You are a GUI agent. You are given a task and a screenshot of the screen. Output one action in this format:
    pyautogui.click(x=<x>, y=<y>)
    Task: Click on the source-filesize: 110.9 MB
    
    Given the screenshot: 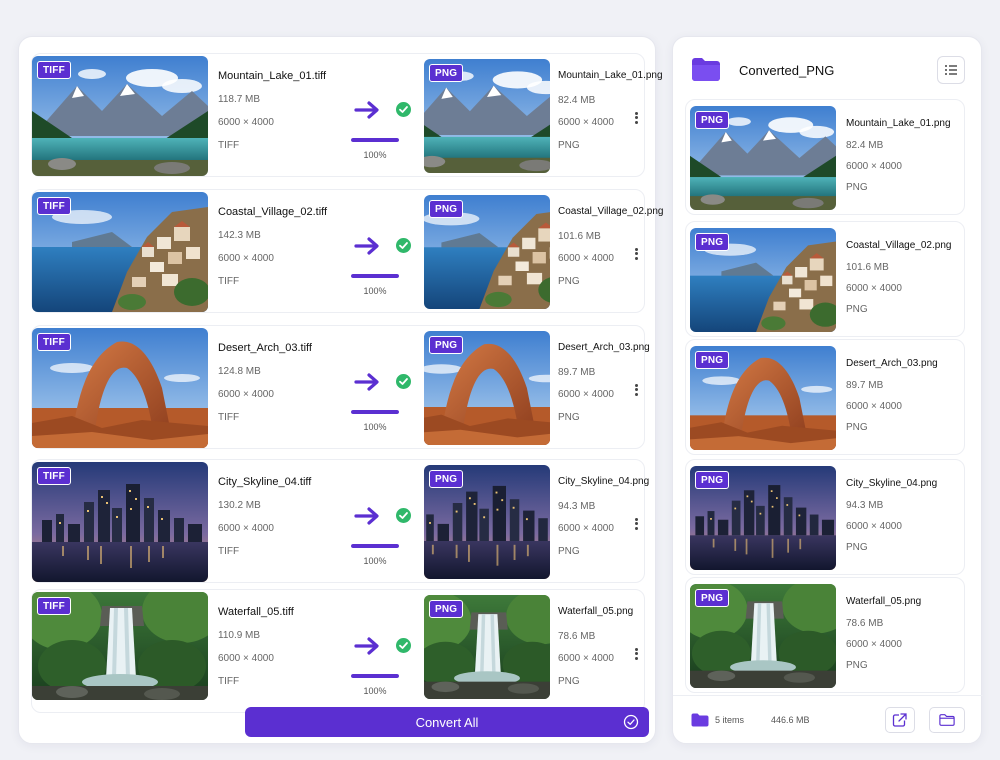 What is the action you would take?
    pyautogui.click(x=239, y=635)
    